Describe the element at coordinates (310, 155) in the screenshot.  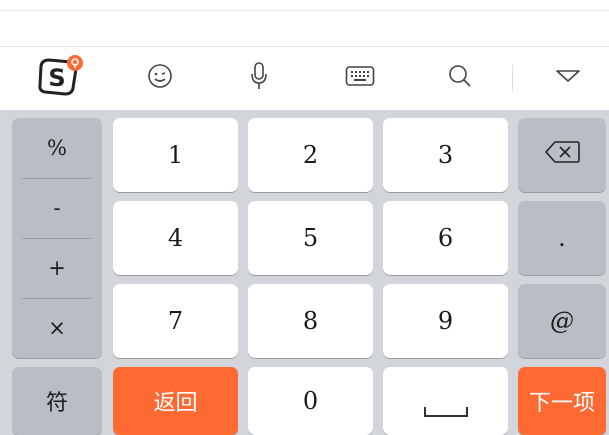
I see `key-2: 2` at that location.